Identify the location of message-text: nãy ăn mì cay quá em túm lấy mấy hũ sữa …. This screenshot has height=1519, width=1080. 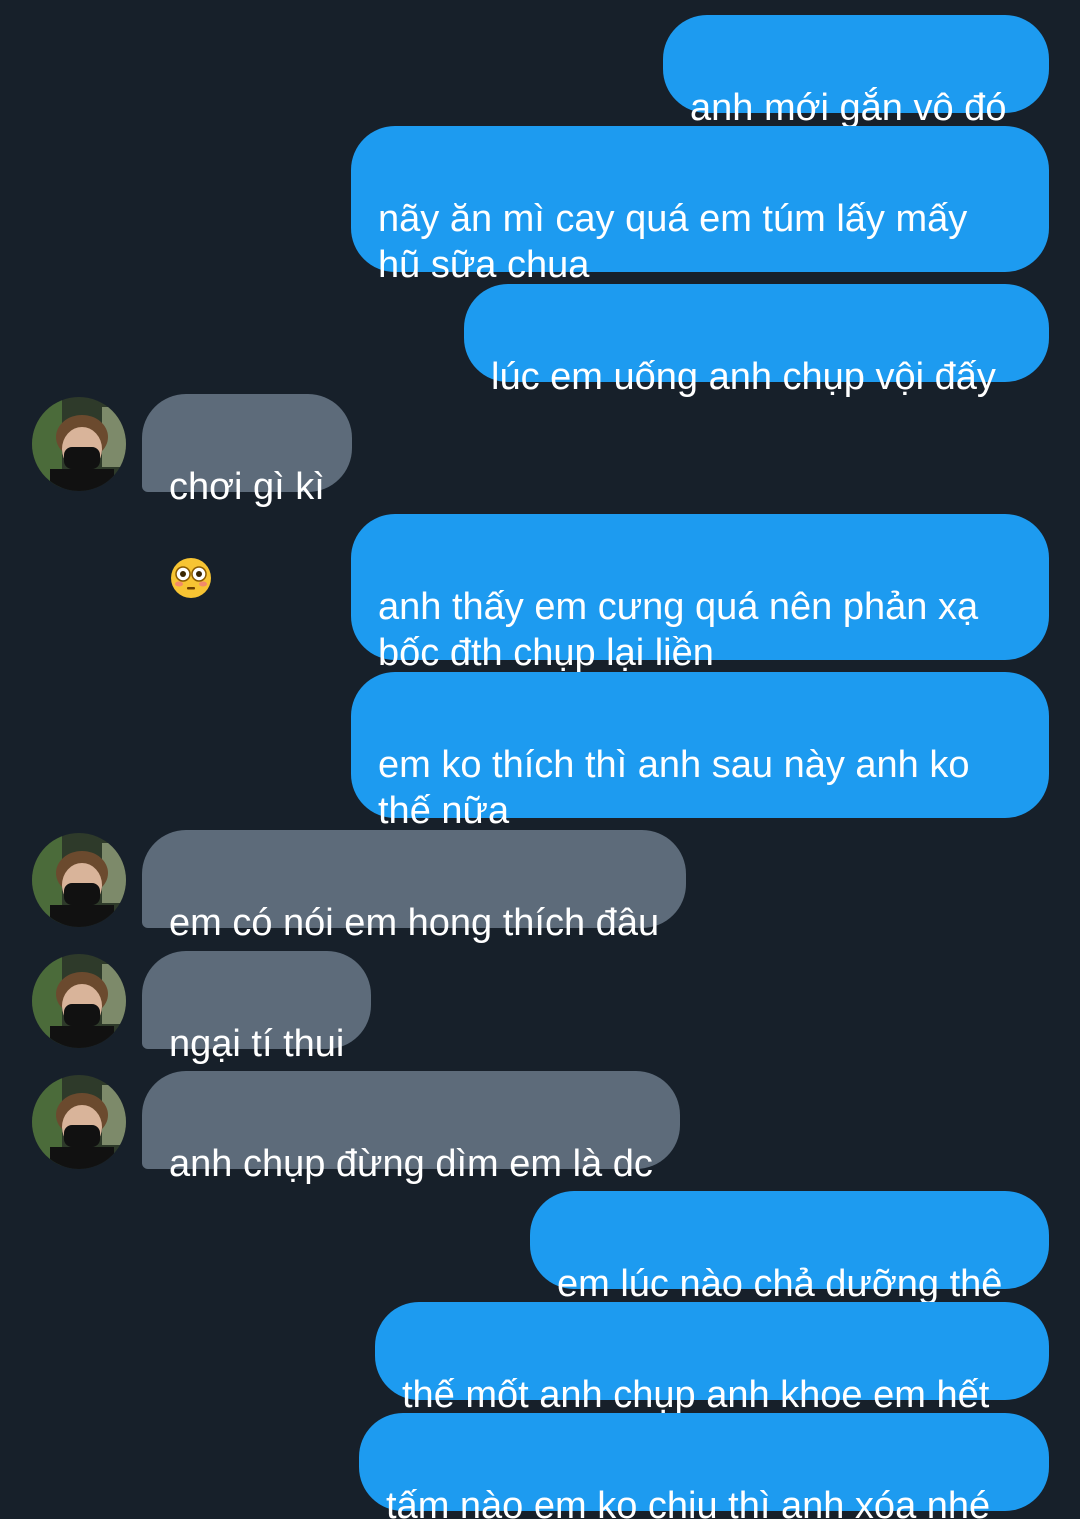
(673, 242).